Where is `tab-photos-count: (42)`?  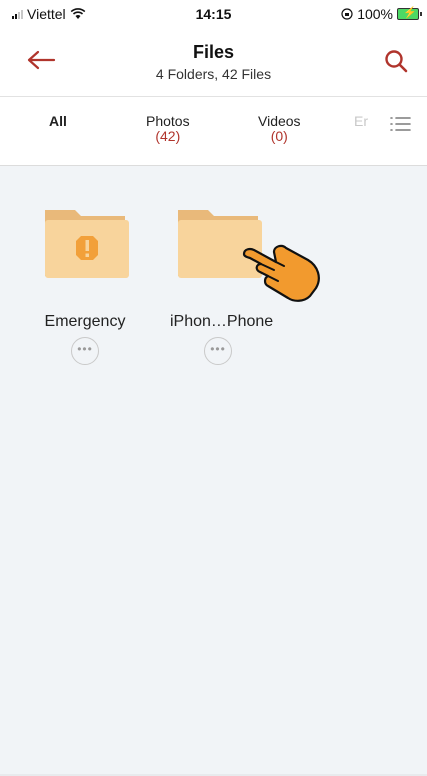
tab-photos-count: (42) is located at coordinates (168, 136).